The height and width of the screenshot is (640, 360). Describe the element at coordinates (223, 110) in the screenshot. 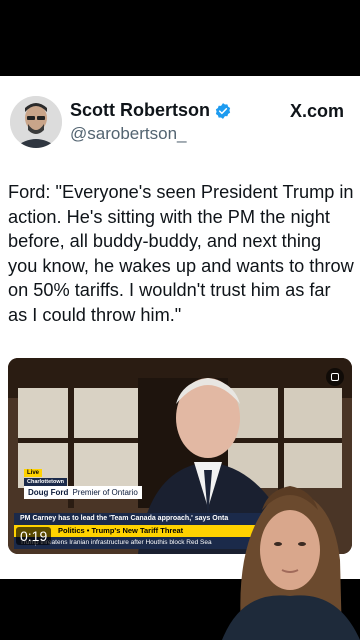

I see `verified-badge-icon` at that location.